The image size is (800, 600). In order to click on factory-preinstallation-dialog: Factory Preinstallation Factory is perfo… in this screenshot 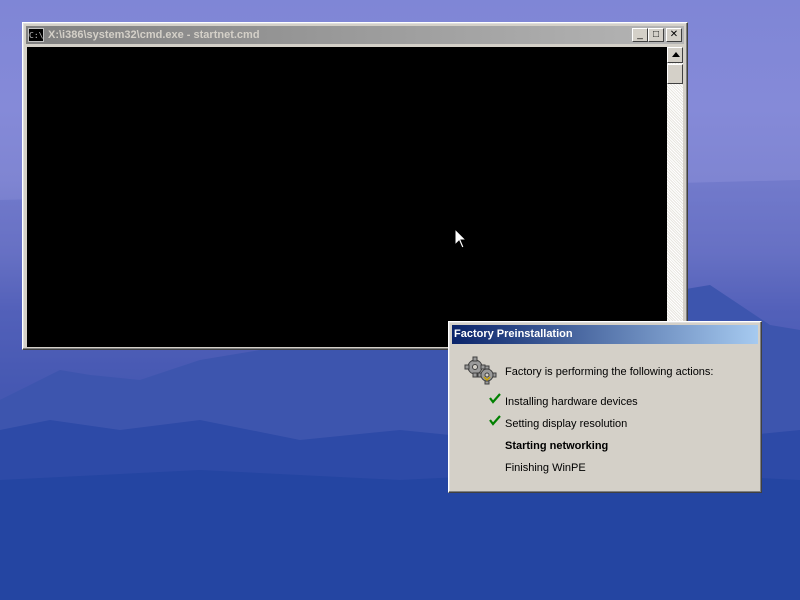, I will do `click(605, 407)`.